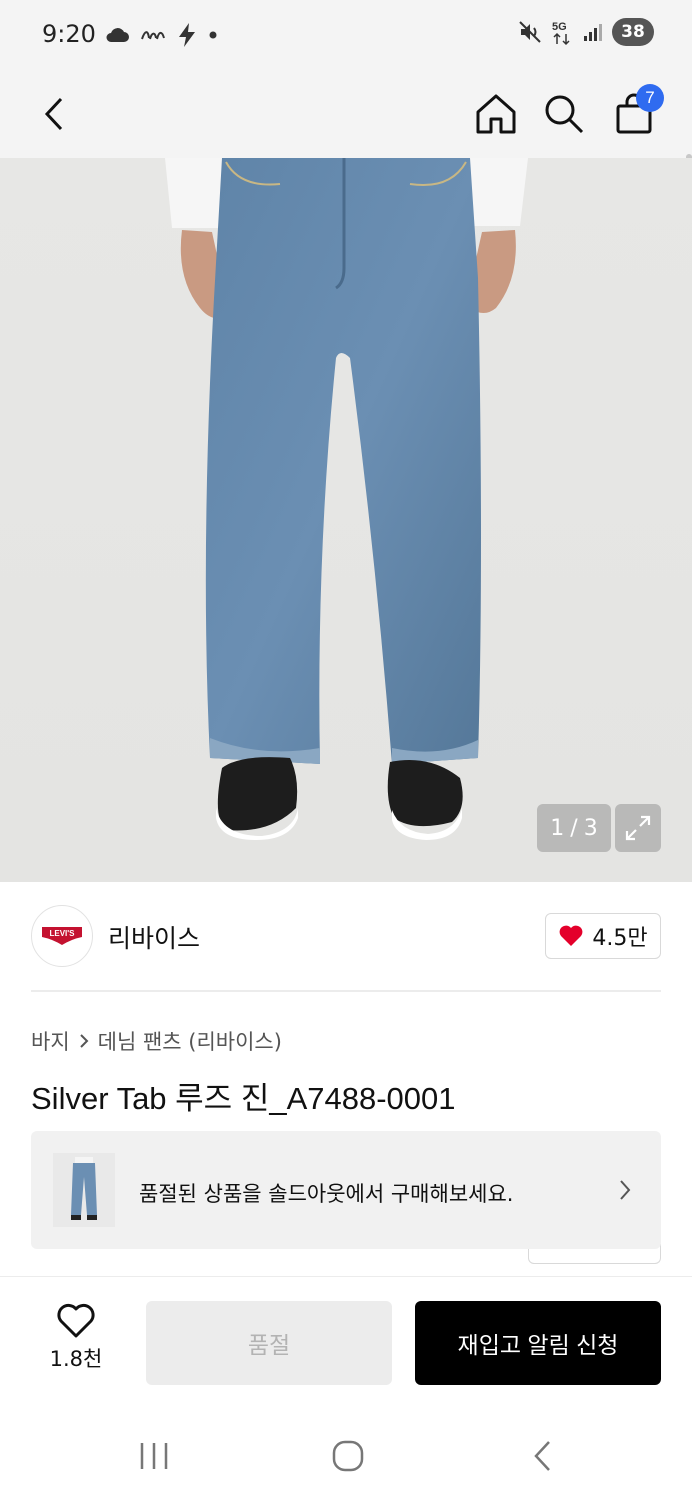 This screenshot has width=692, height=1500. I want to click on system-navigation-bar, so click(346, 1454).